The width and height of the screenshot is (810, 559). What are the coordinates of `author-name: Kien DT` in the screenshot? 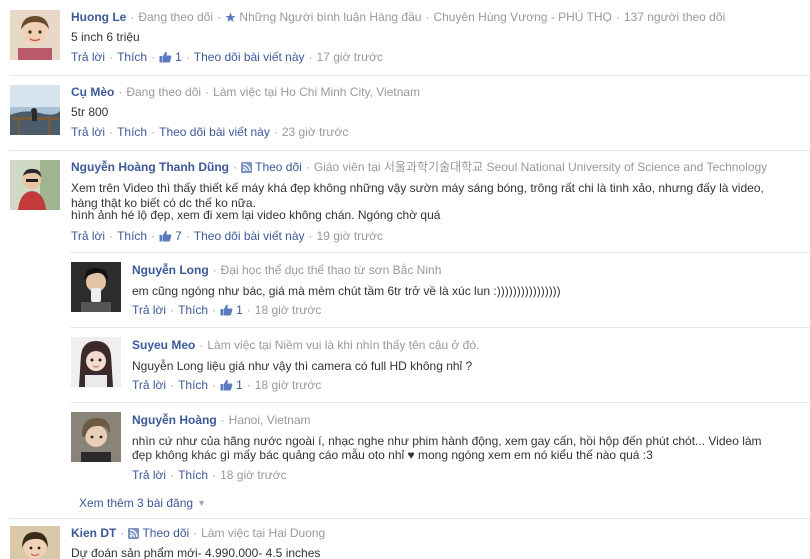 It's located at (93, 533).